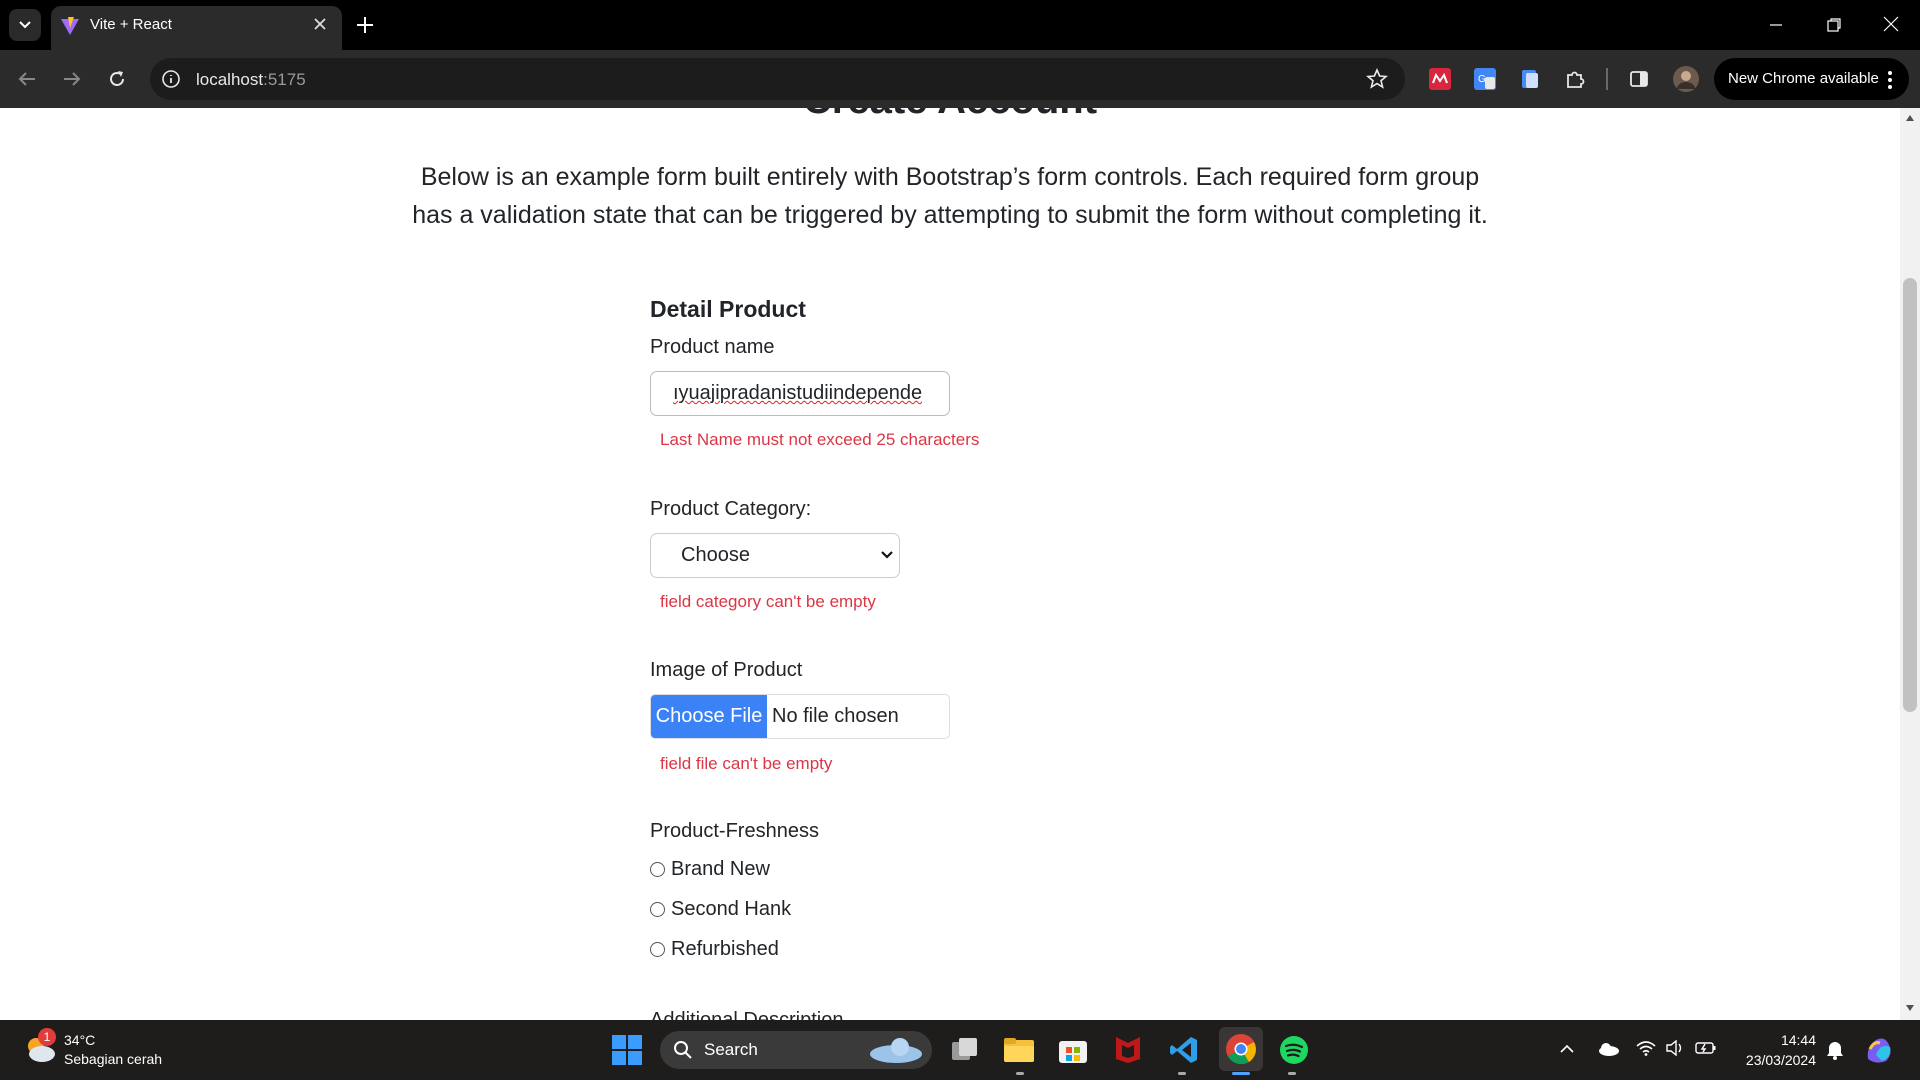 Image resolution: width=1920 pixels, height=1080 pixels. I want to click on copilot-icon, so click(1880, 1050).